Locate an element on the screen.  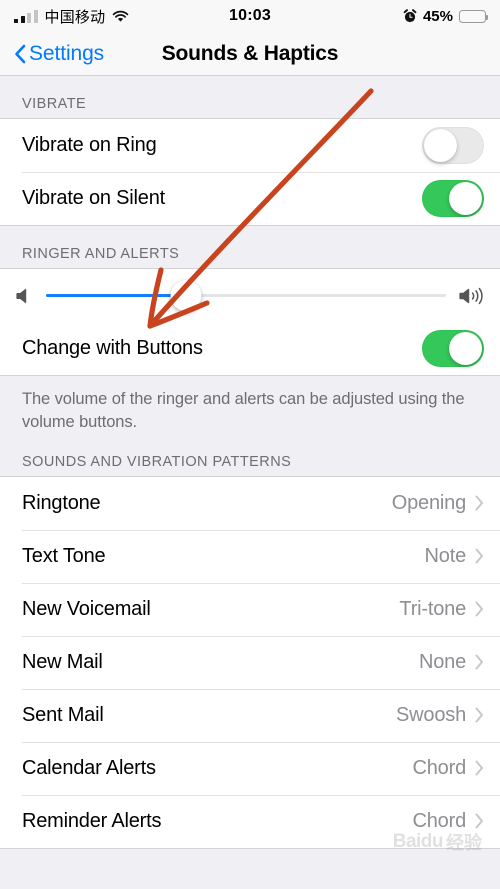
status-bar-right: 45% is located at coordinates (446, 16).